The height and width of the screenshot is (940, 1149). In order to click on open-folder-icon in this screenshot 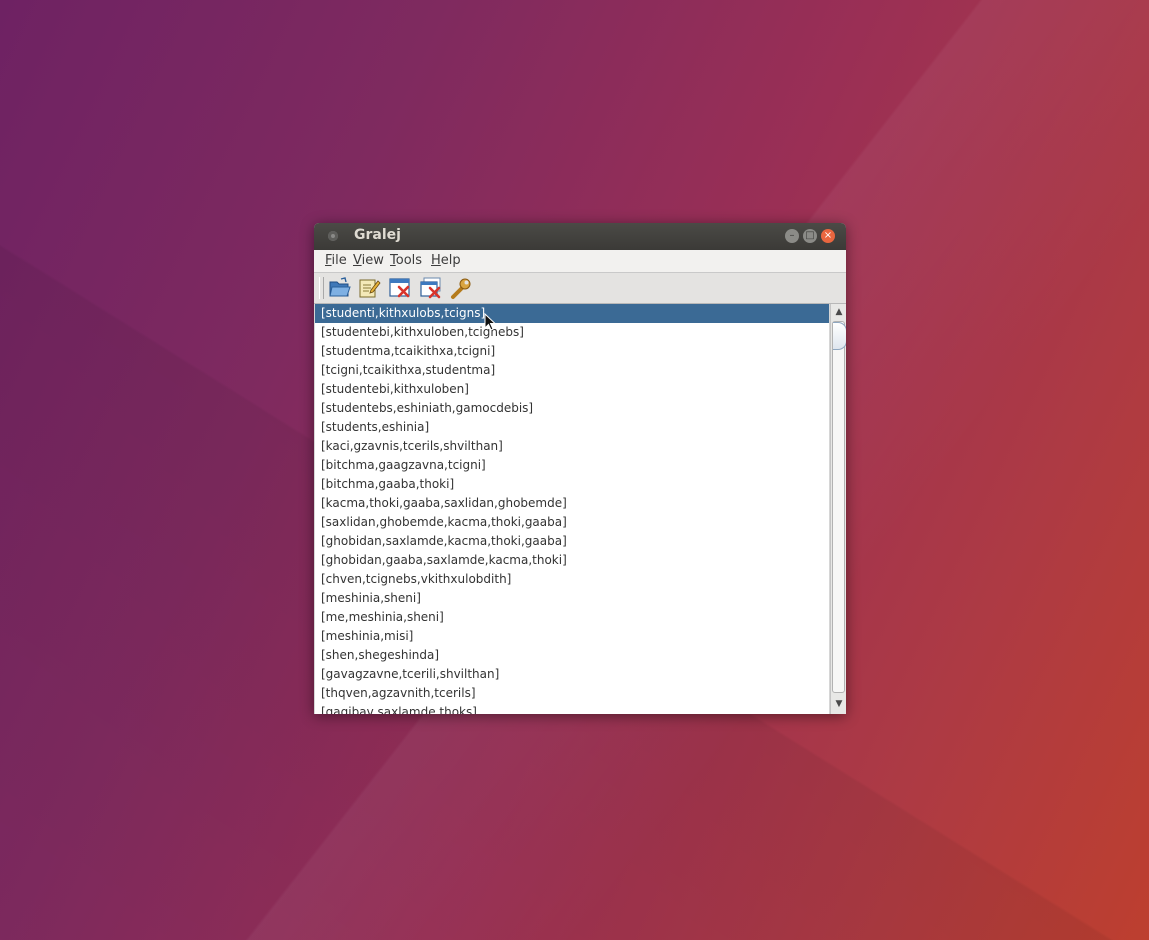, I will do `click(340, 288)`.